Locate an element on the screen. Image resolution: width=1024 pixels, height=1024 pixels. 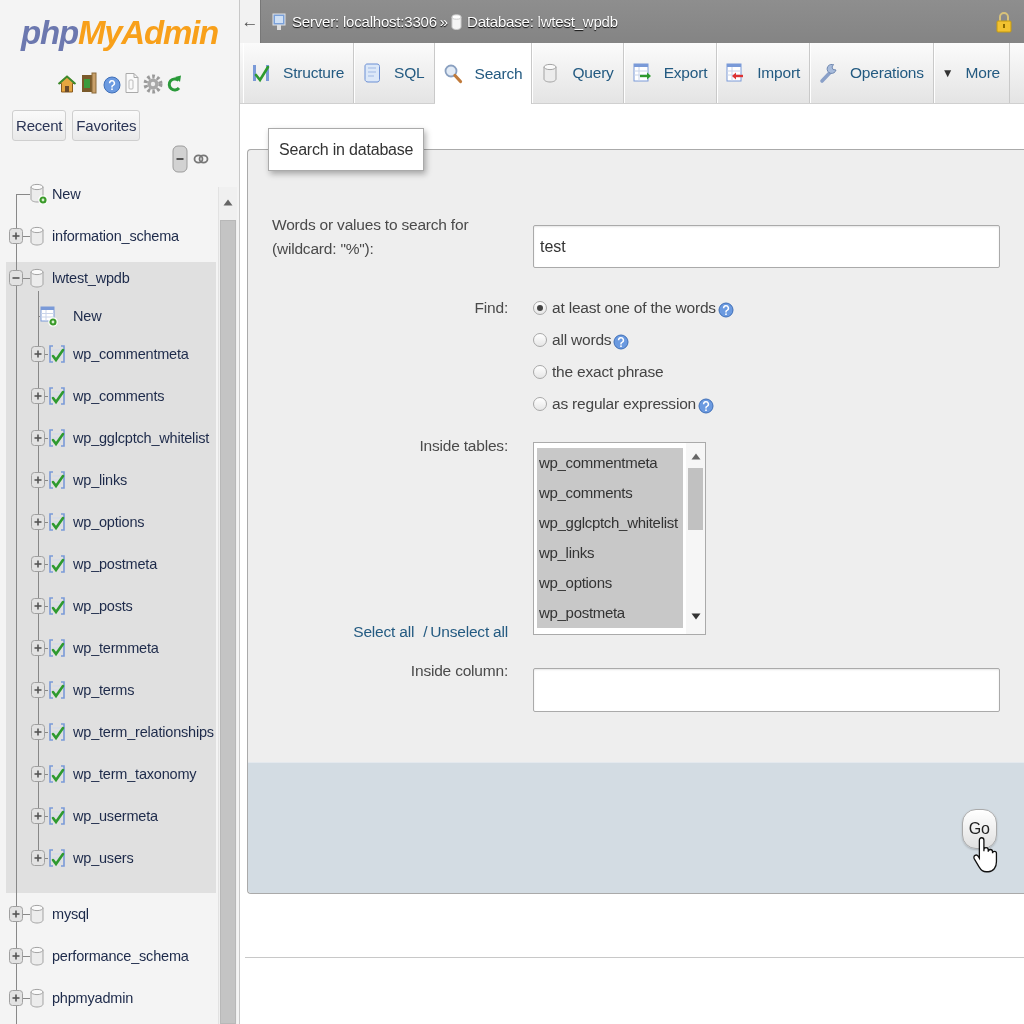
listbox-scrollbar is located at coordinates (695, 538).